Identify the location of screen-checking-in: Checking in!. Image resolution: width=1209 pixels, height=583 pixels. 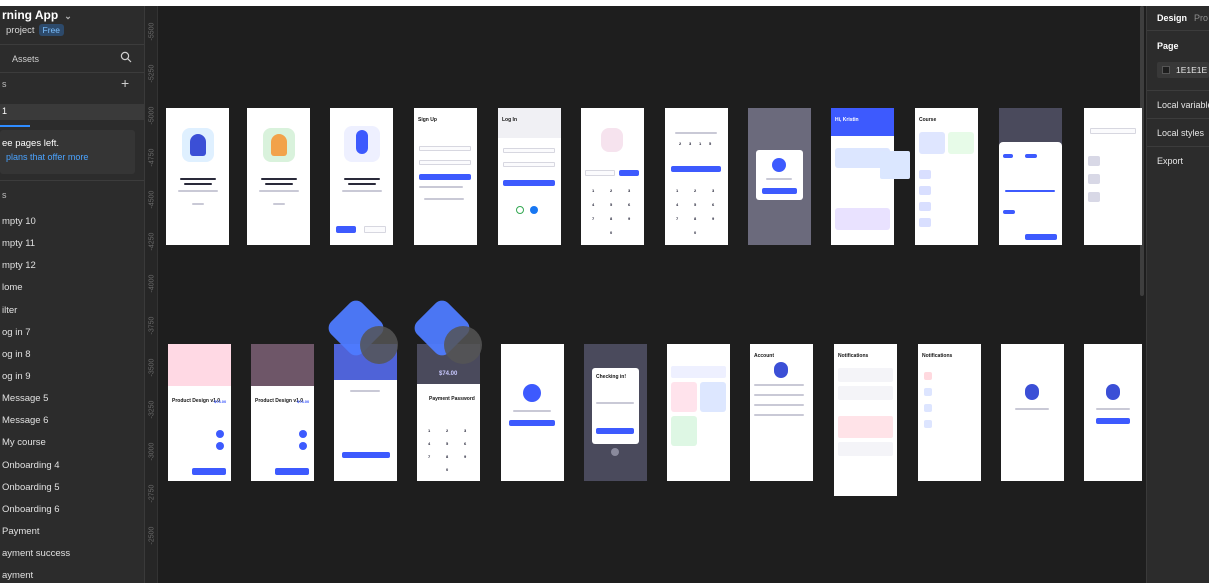
(615, 412).